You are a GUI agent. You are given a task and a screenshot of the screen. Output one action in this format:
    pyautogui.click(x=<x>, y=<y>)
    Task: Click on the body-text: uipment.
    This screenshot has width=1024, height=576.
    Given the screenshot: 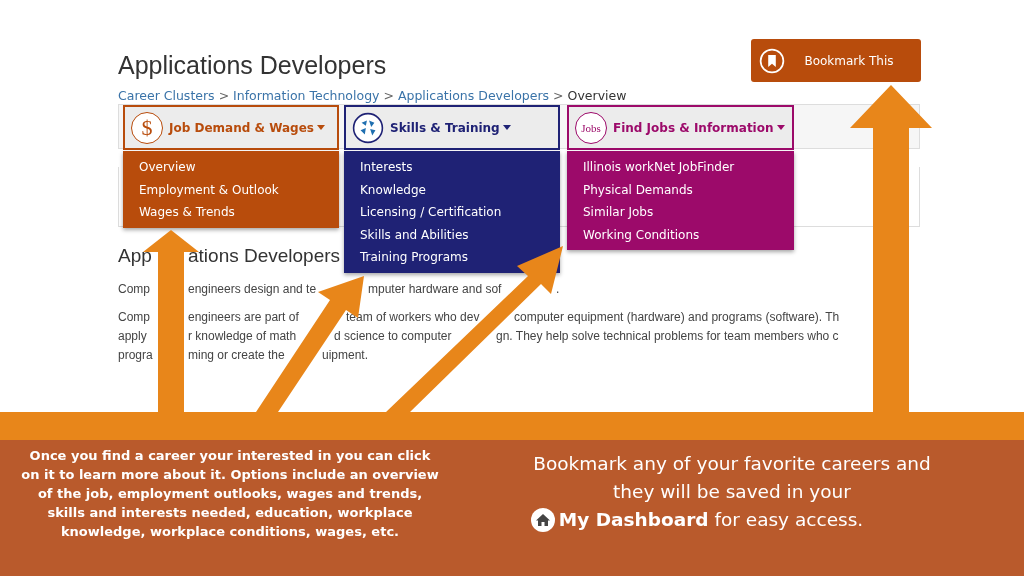 What is the action you would take?
    pyautogui.click(x=345, y=355)
    